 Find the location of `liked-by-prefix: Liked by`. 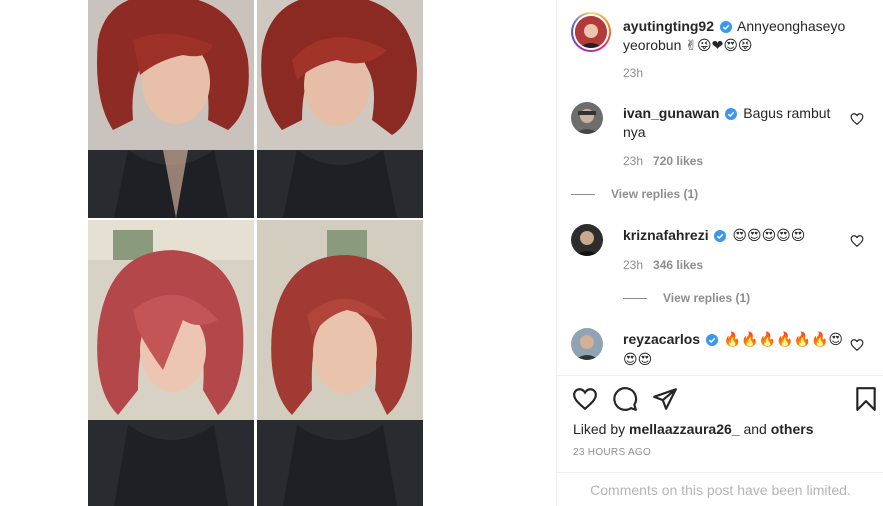

liked-by-prefix: Liked by is located at coordinates (599, 429).